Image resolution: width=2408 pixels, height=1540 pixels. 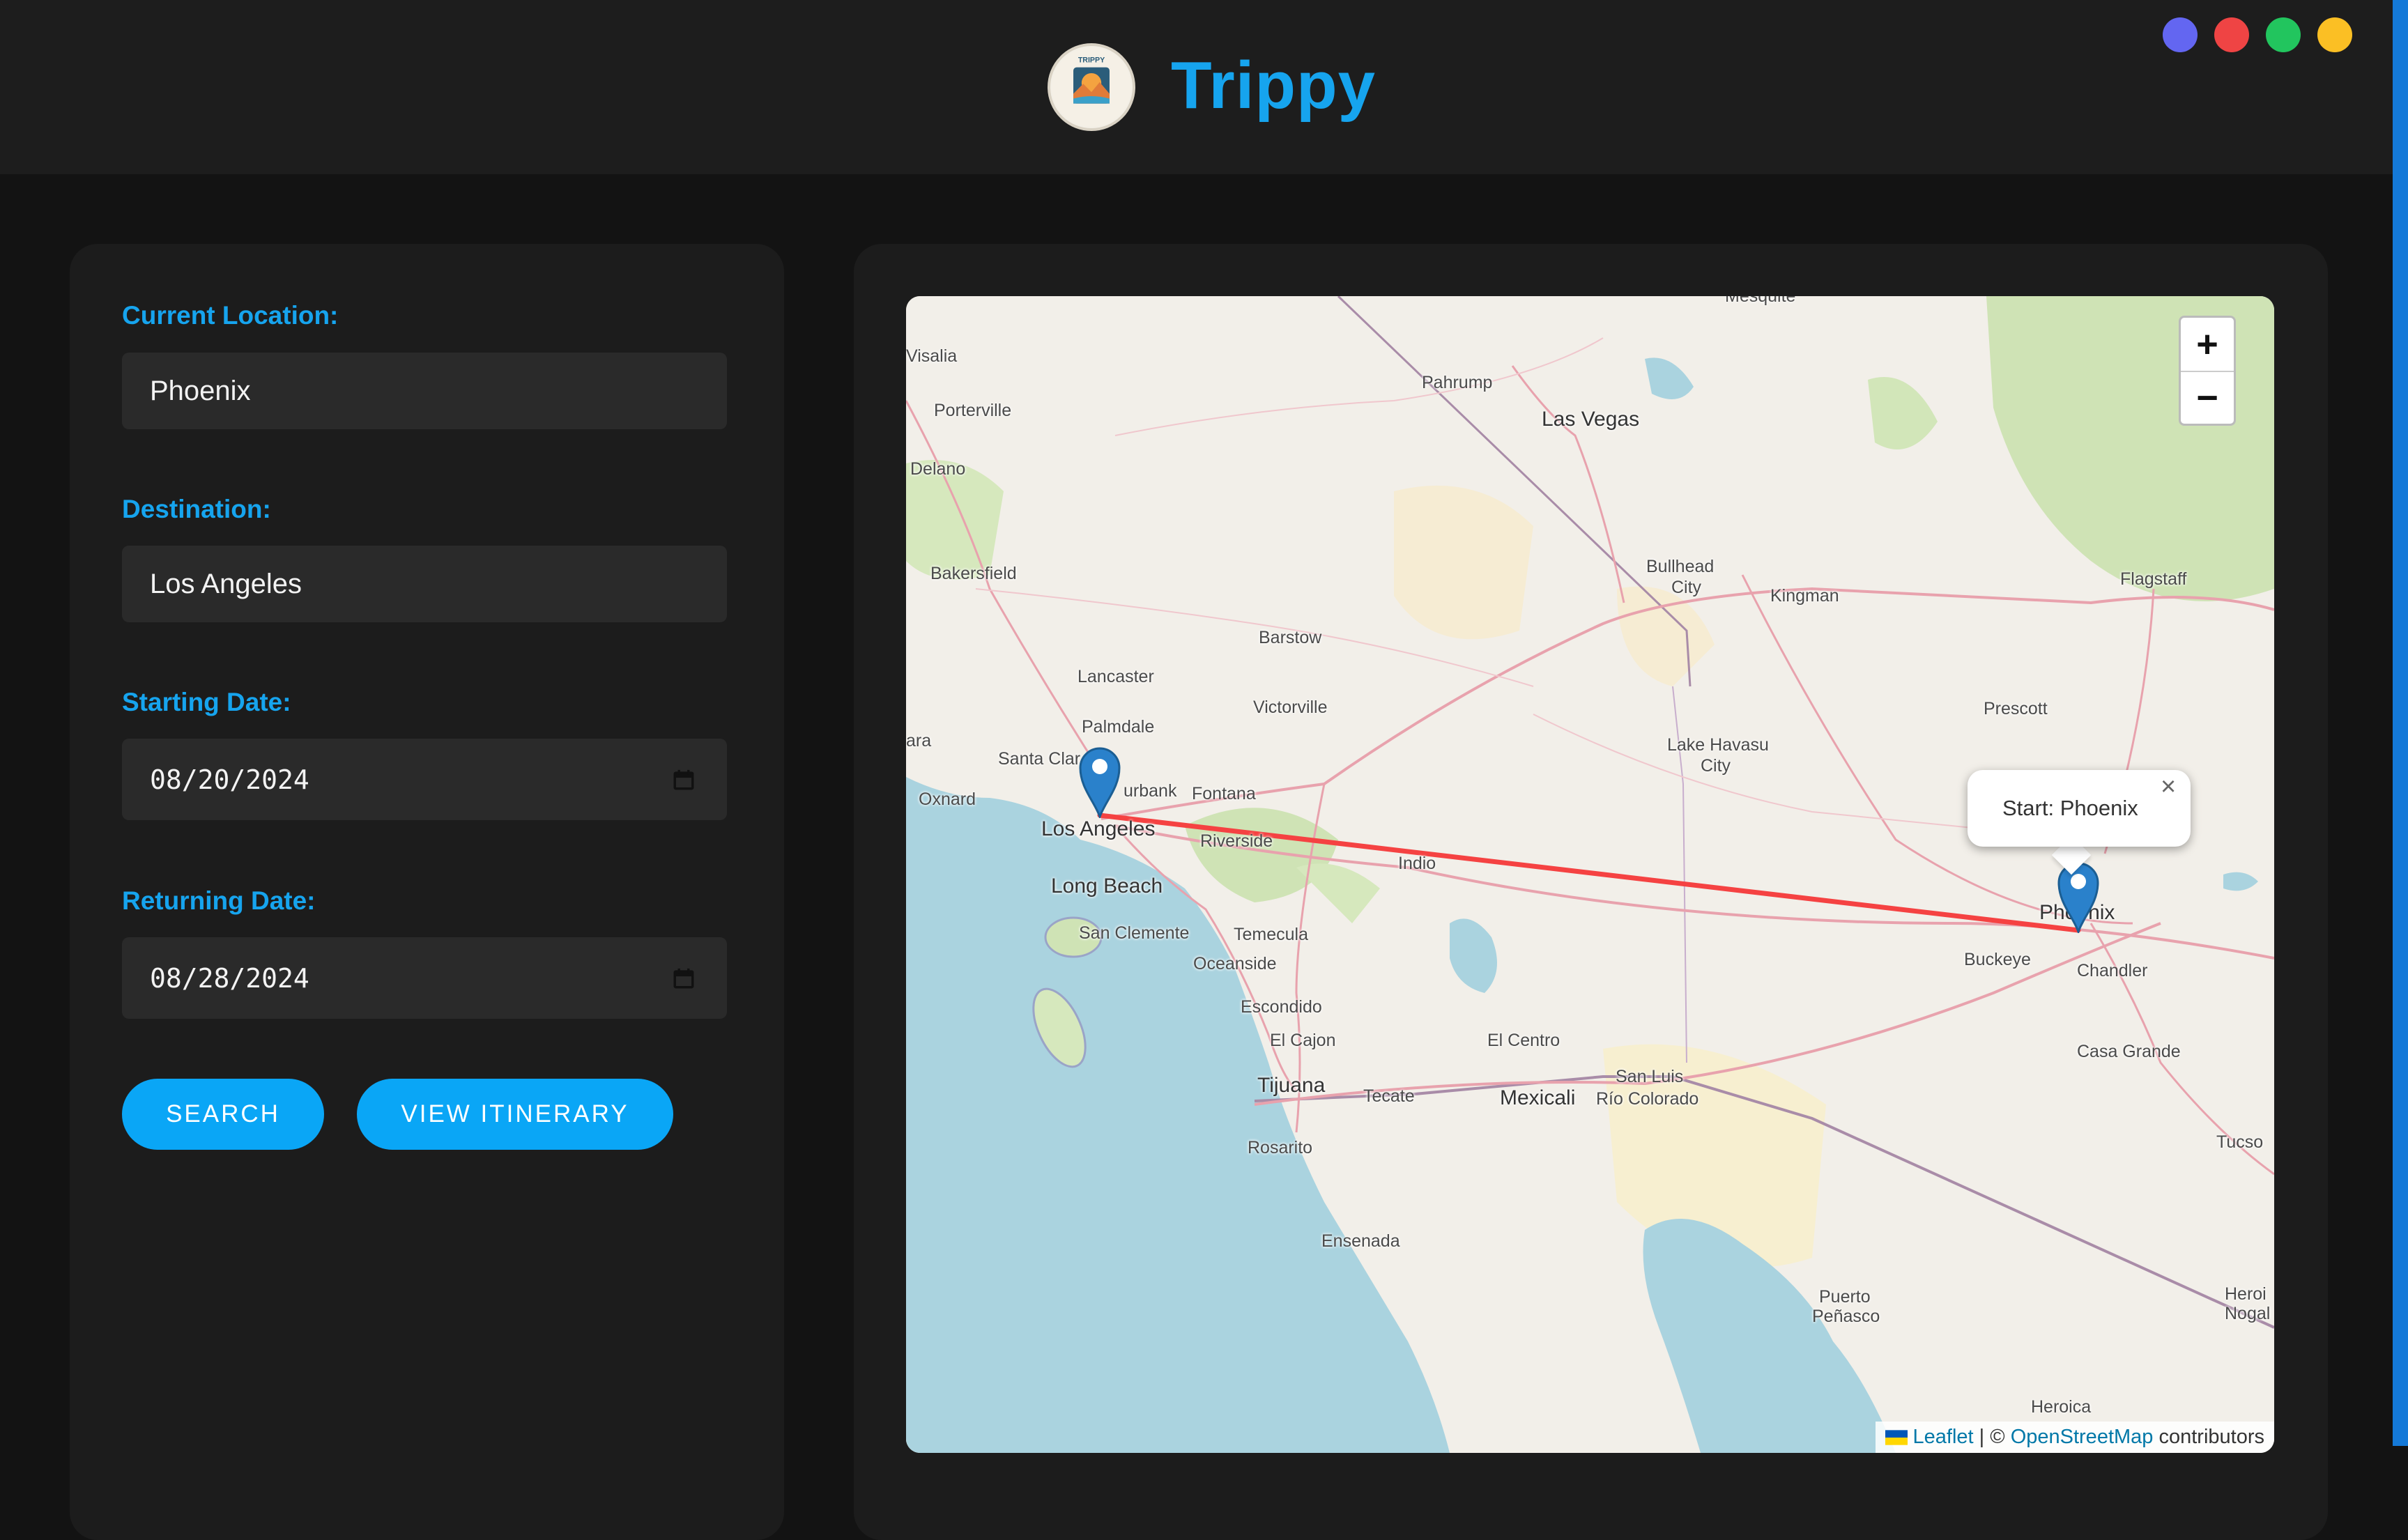 What do you see at coordinates (1118, 727) in the screenshot?
I see `city-label: Palmdale` at bounding box center [1118, 727].